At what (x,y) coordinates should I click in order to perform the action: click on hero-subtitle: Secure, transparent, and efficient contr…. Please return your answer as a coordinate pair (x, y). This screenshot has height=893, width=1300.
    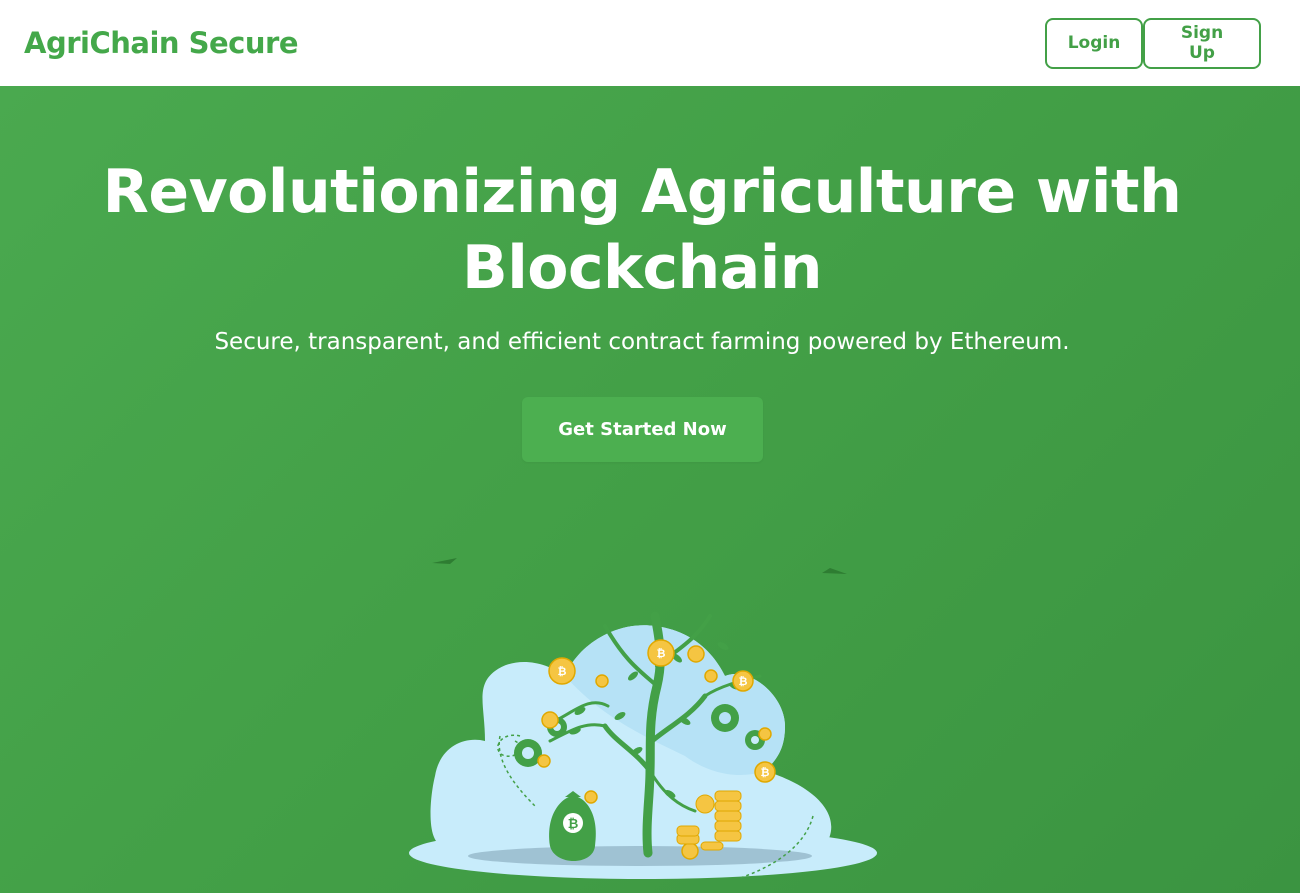
    Looking at the image, I should click on (642, 342).